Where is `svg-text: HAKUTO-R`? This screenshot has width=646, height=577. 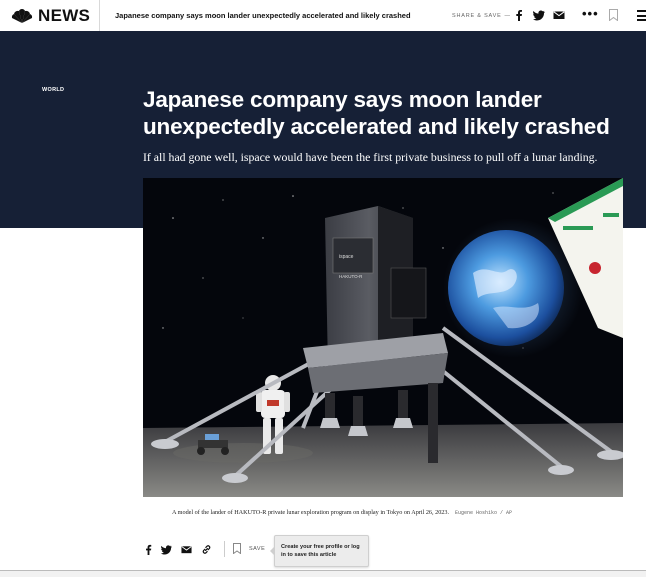
svg-text: HAKUTO-R is located at coordinates (351, 276).